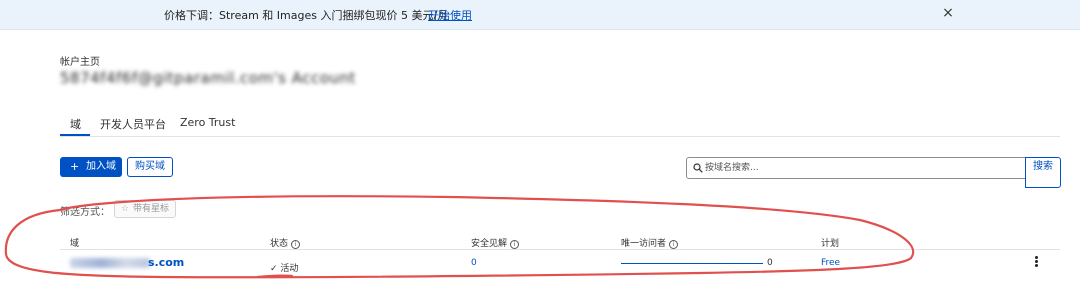  I want to click on status-text: 活动, so click(289, 269).